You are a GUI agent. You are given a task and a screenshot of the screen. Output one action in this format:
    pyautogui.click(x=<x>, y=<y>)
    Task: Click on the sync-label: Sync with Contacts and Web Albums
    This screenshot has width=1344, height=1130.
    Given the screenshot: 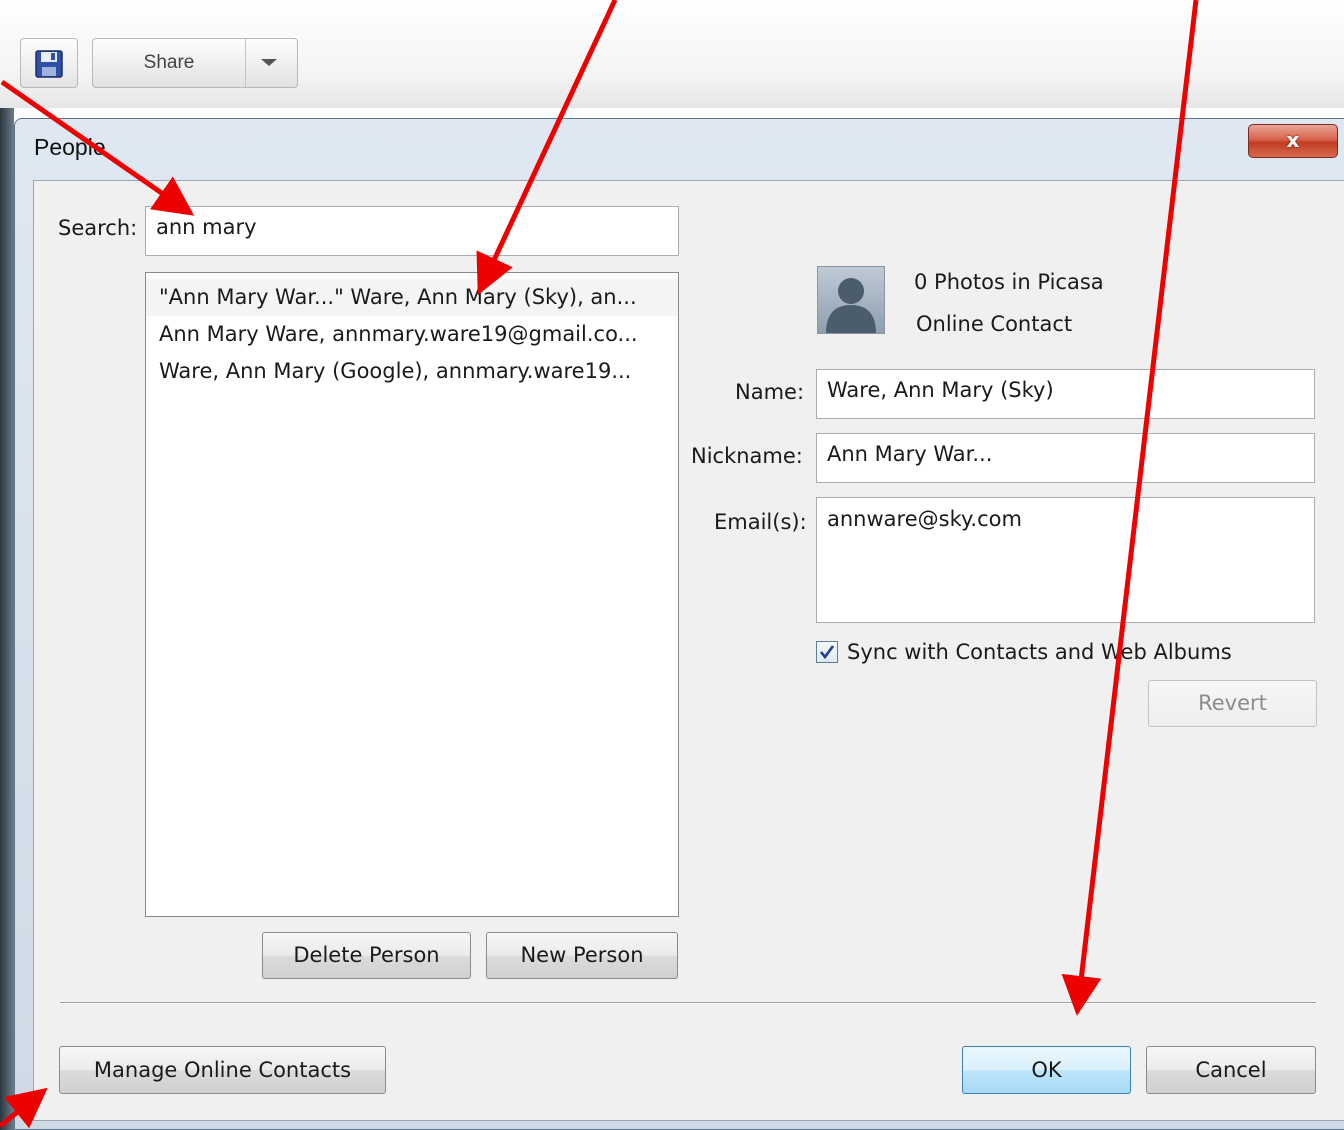 What is the action you would take?
    pyautogui.click(x=1039, y=652)
    